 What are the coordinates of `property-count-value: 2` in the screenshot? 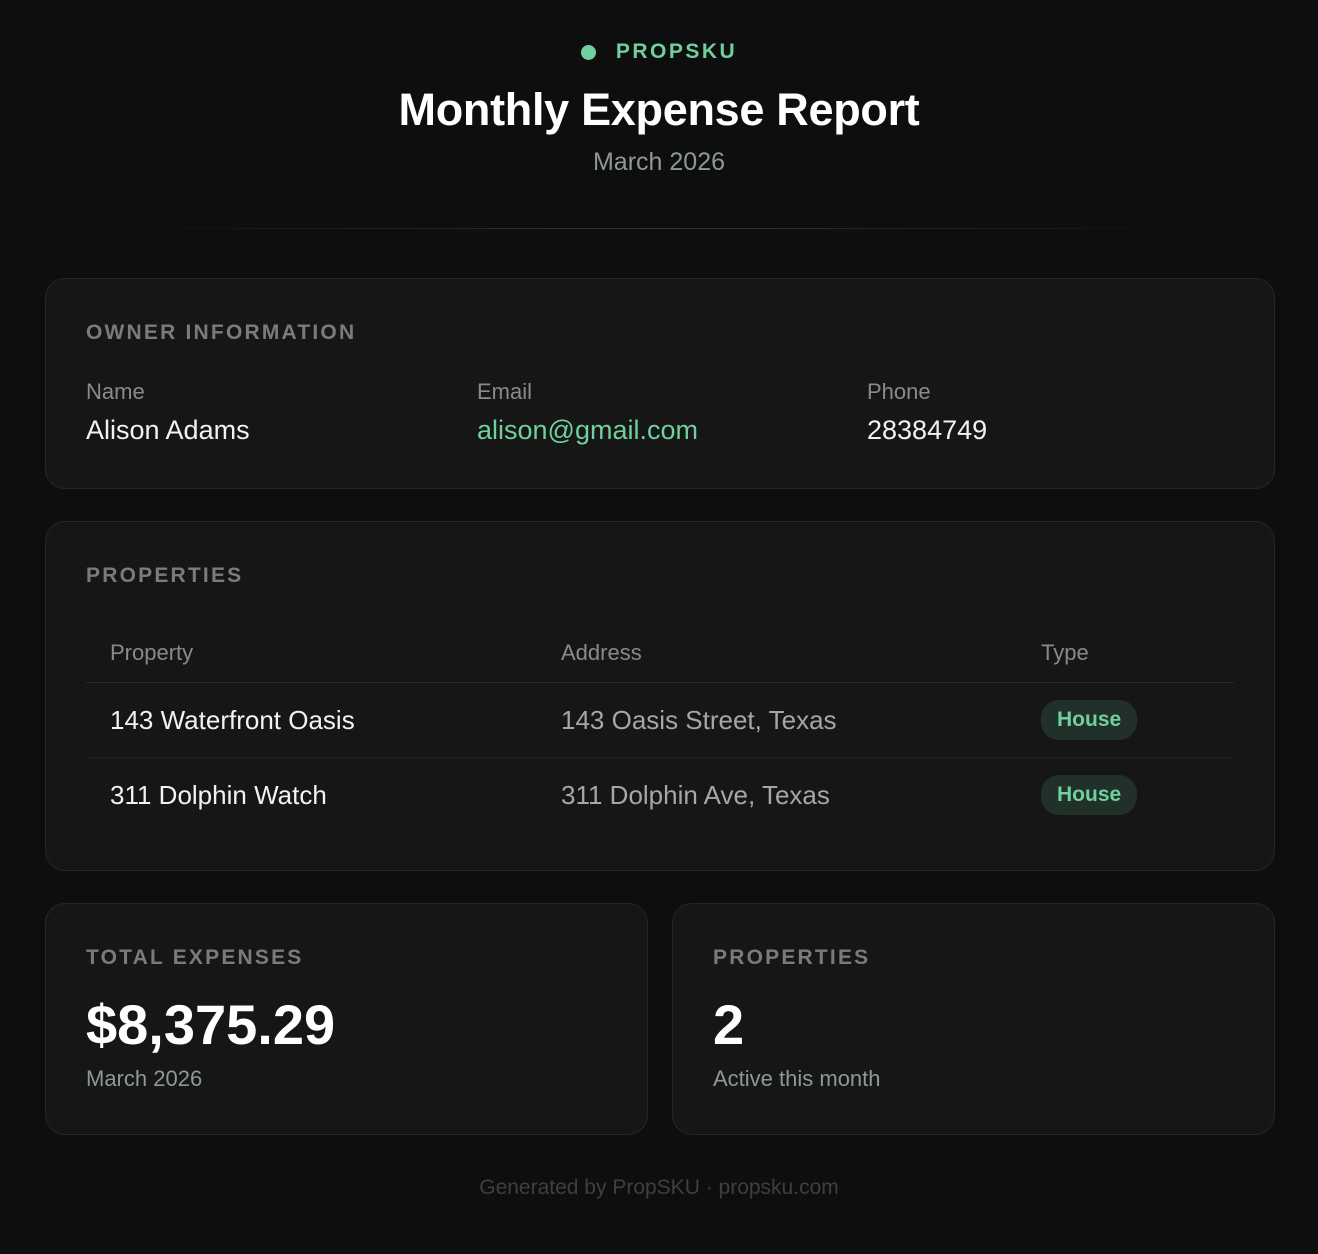 It's located at (729, 1024).